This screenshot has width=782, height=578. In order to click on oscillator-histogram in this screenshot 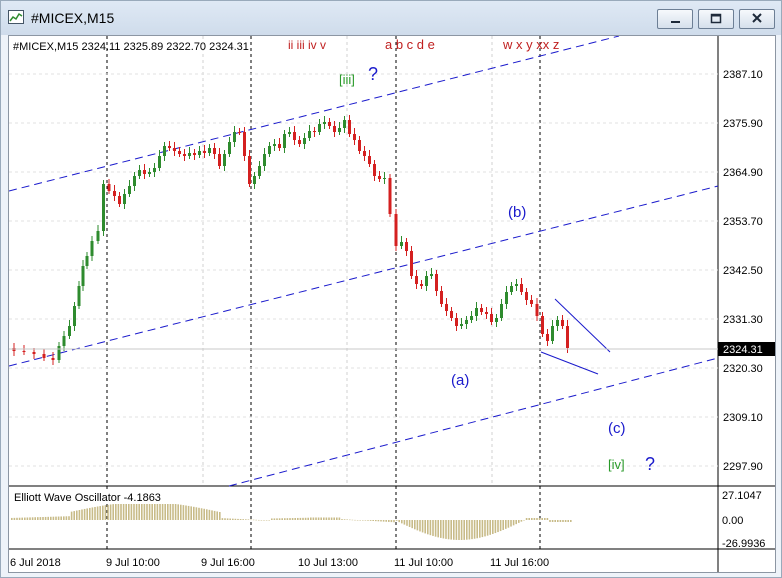, I will do `click(291, 521)`.